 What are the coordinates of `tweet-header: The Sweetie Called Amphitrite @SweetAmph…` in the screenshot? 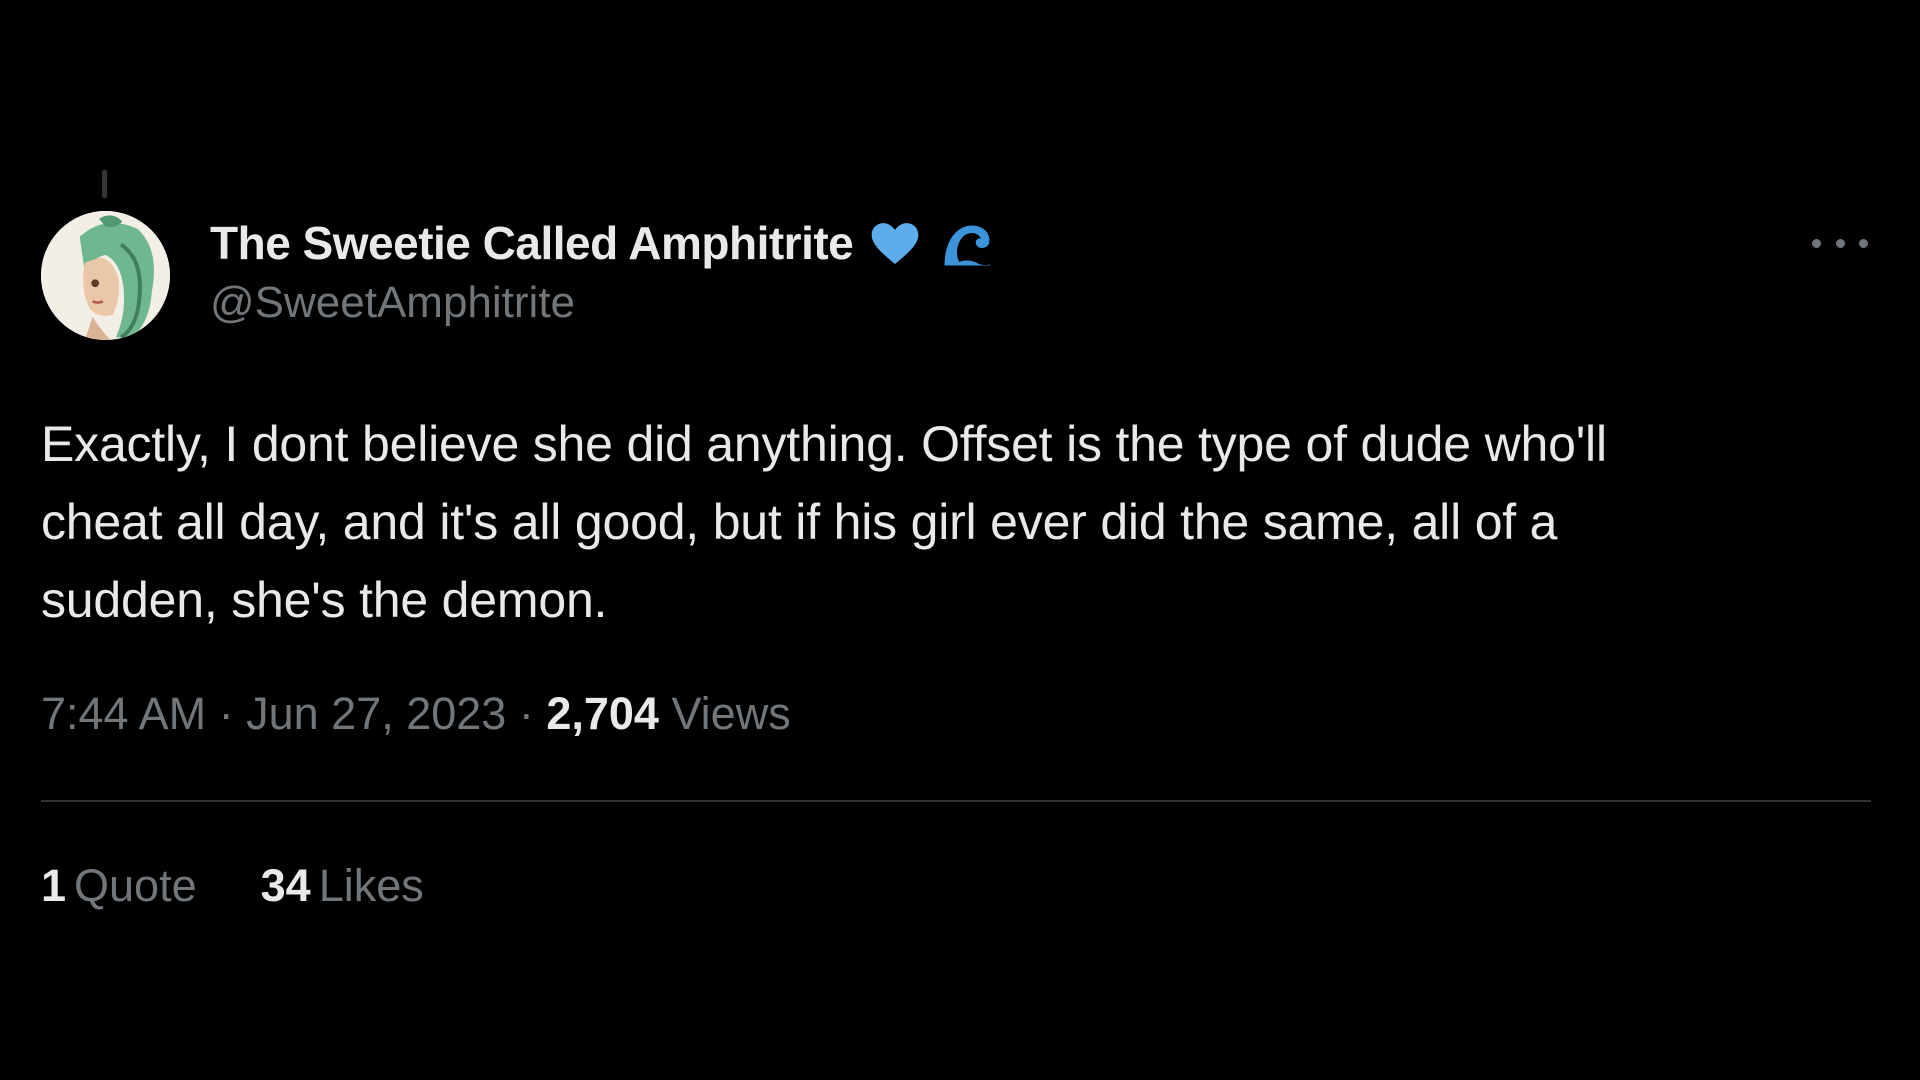 It's located at (603, 271).